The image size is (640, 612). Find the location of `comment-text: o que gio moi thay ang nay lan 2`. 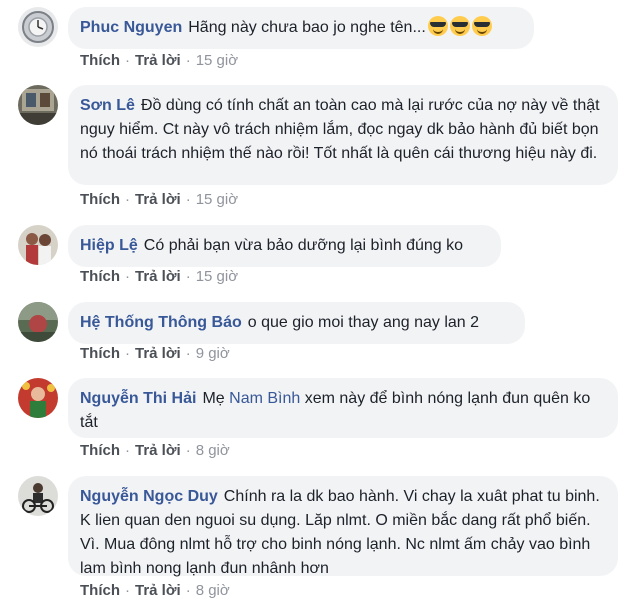

comment-text: o que gio moi thay ang nay lan 2 is located at coordinates (363, 322).